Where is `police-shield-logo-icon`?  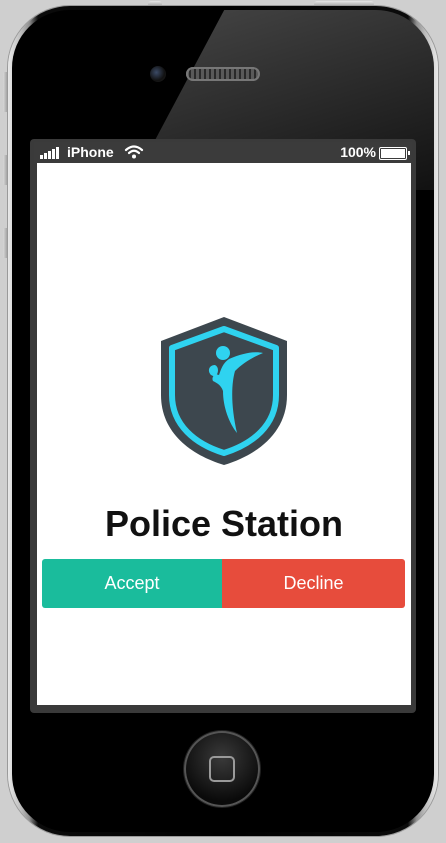 police-shield-logo-icon is located at coordinates (224, 391).